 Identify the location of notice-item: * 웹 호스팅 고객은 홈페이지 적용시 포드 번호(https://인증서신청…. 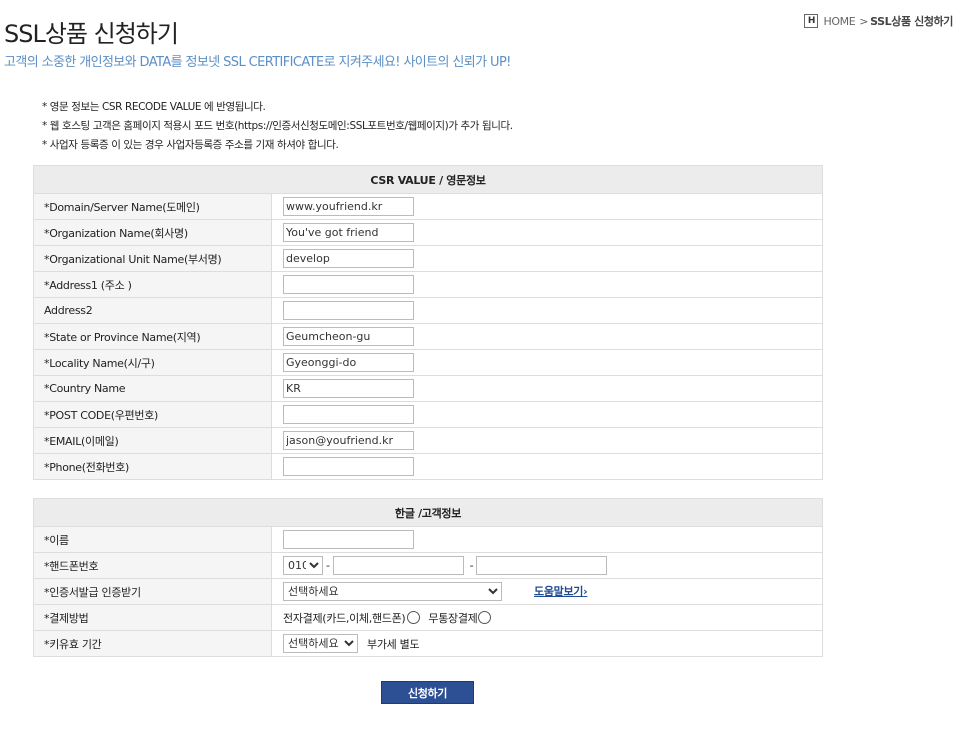
(277, 126).